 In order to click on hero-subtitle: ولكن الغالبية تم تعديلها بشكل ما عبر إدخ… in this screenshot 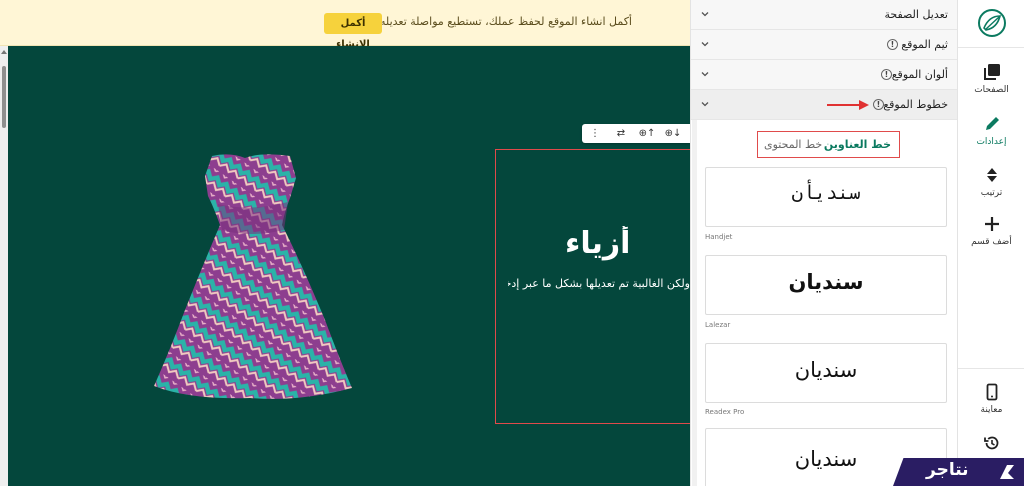, I will do `click(599, 283)`.